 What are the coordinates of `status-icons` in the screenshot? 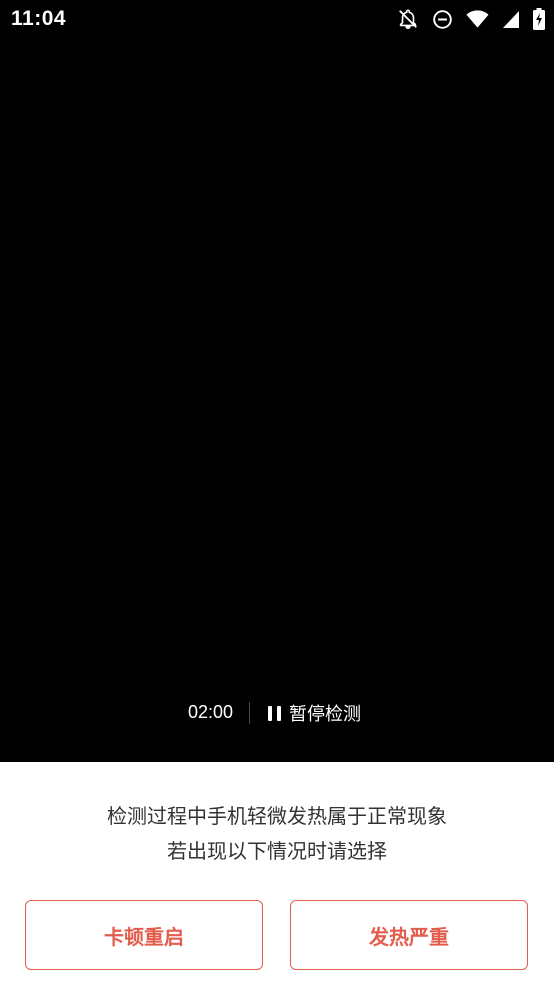 It's located at (471, 19).